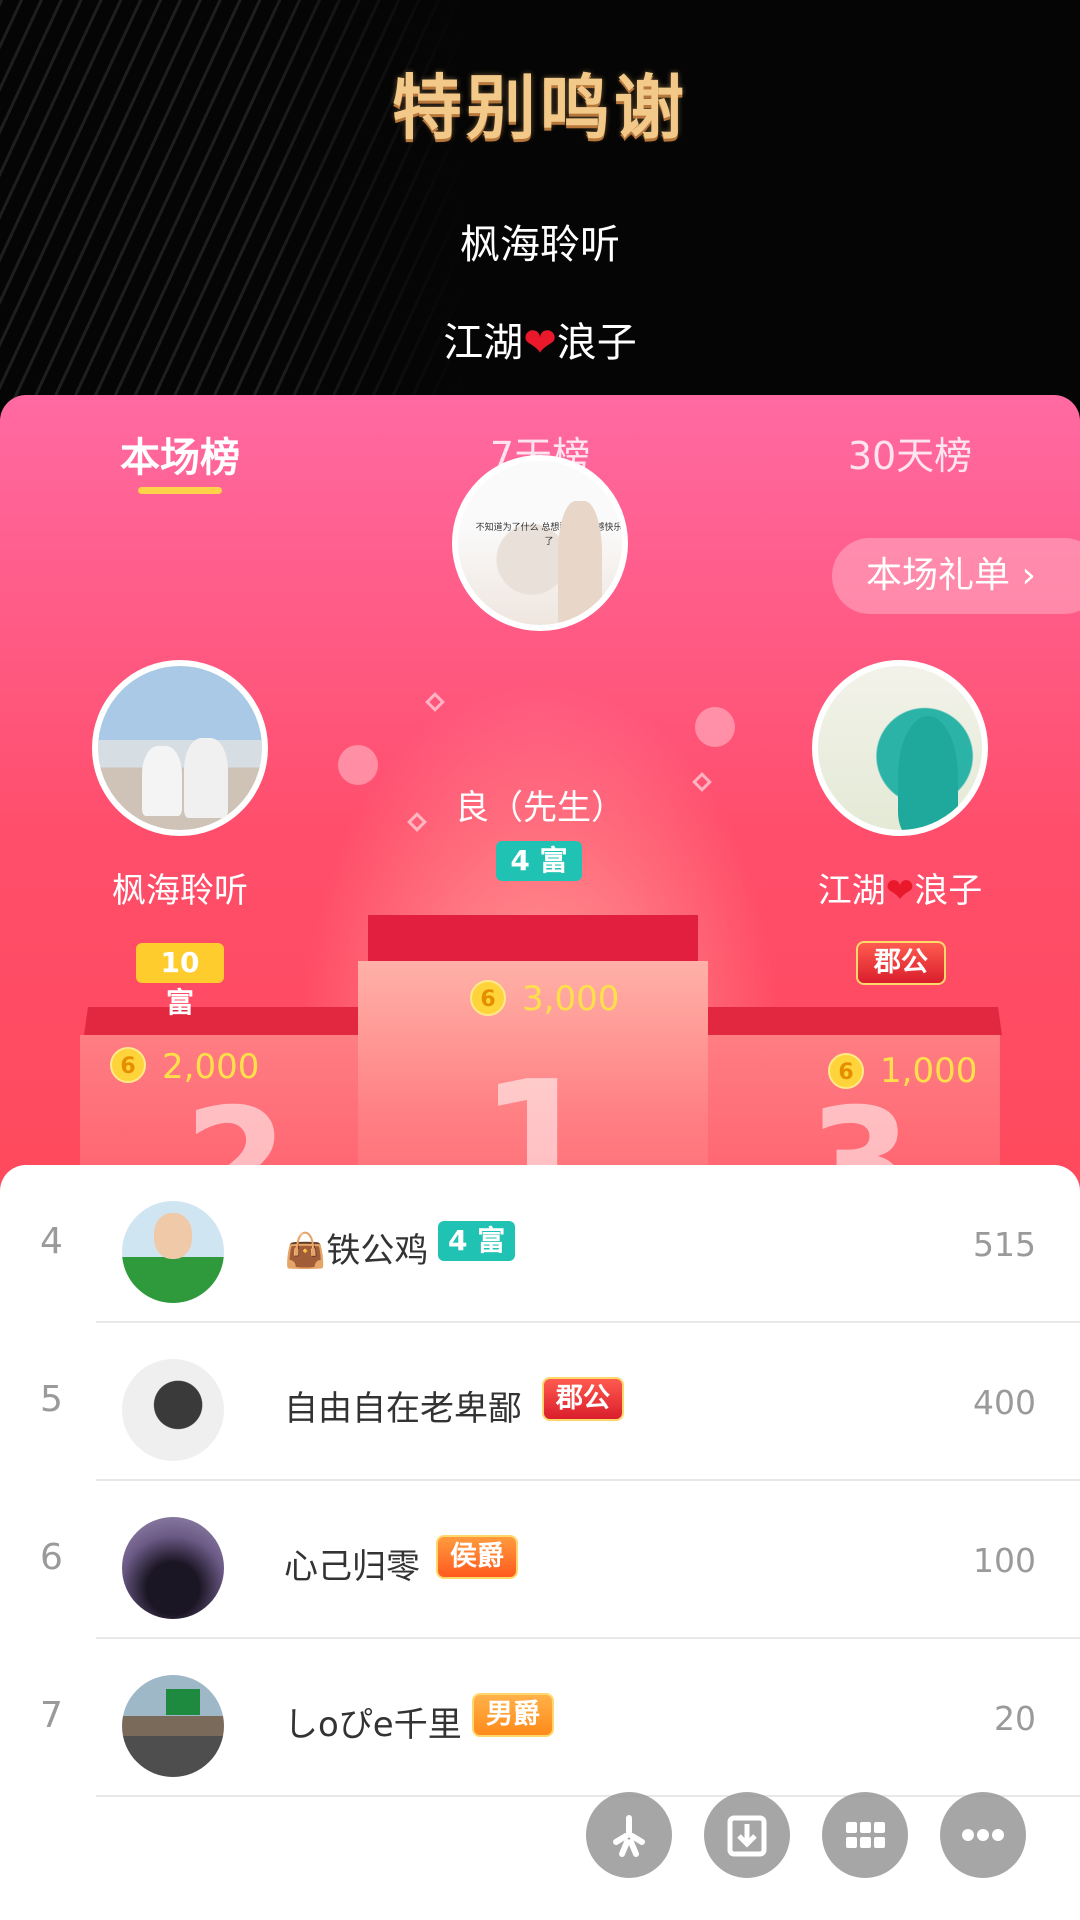  What do you see at coordinates (956, 576) in the screenshot?
I see `gift-list-button: 本场礼单 ›` at bounding box center [956, 576].